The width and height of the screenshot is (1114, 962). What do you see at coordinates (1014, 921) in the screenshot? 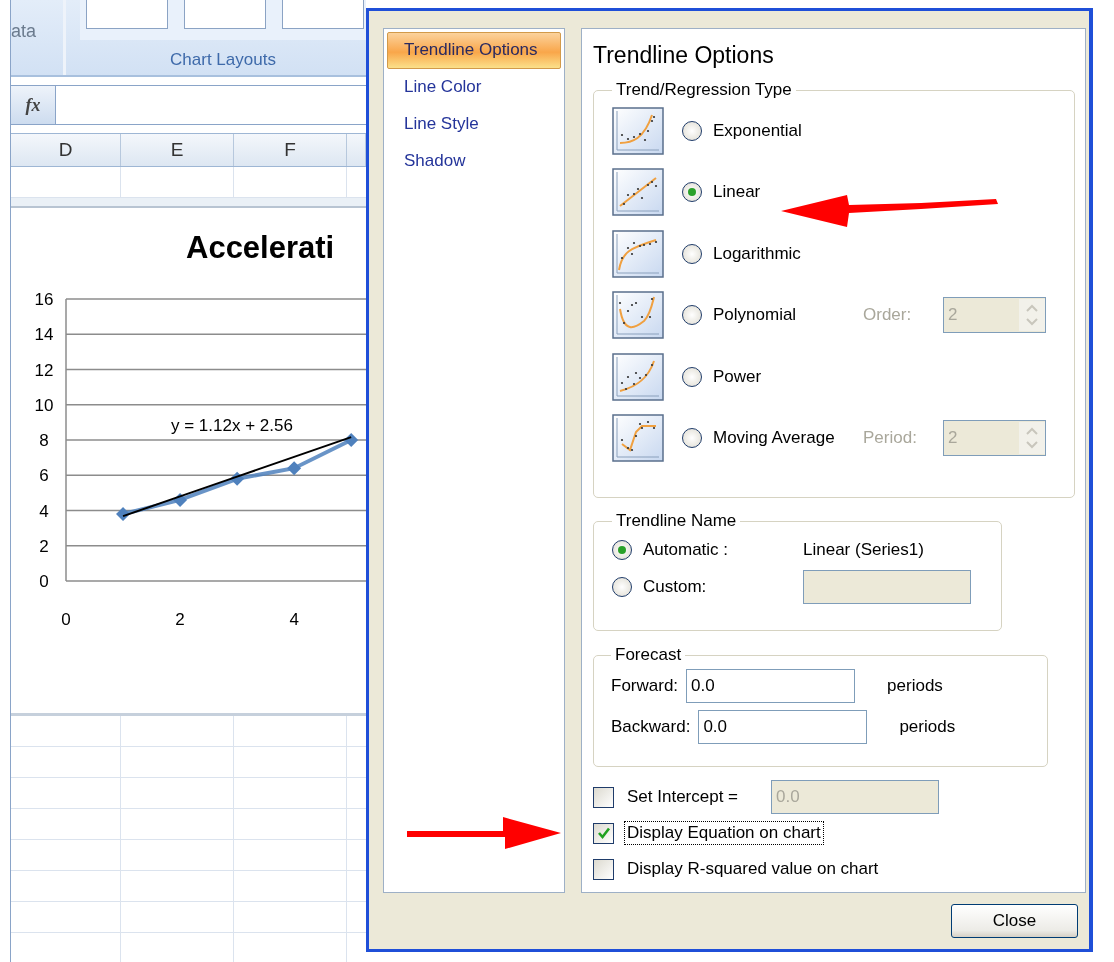
I see `close-button: Close` at bounding box center [1014, 921].